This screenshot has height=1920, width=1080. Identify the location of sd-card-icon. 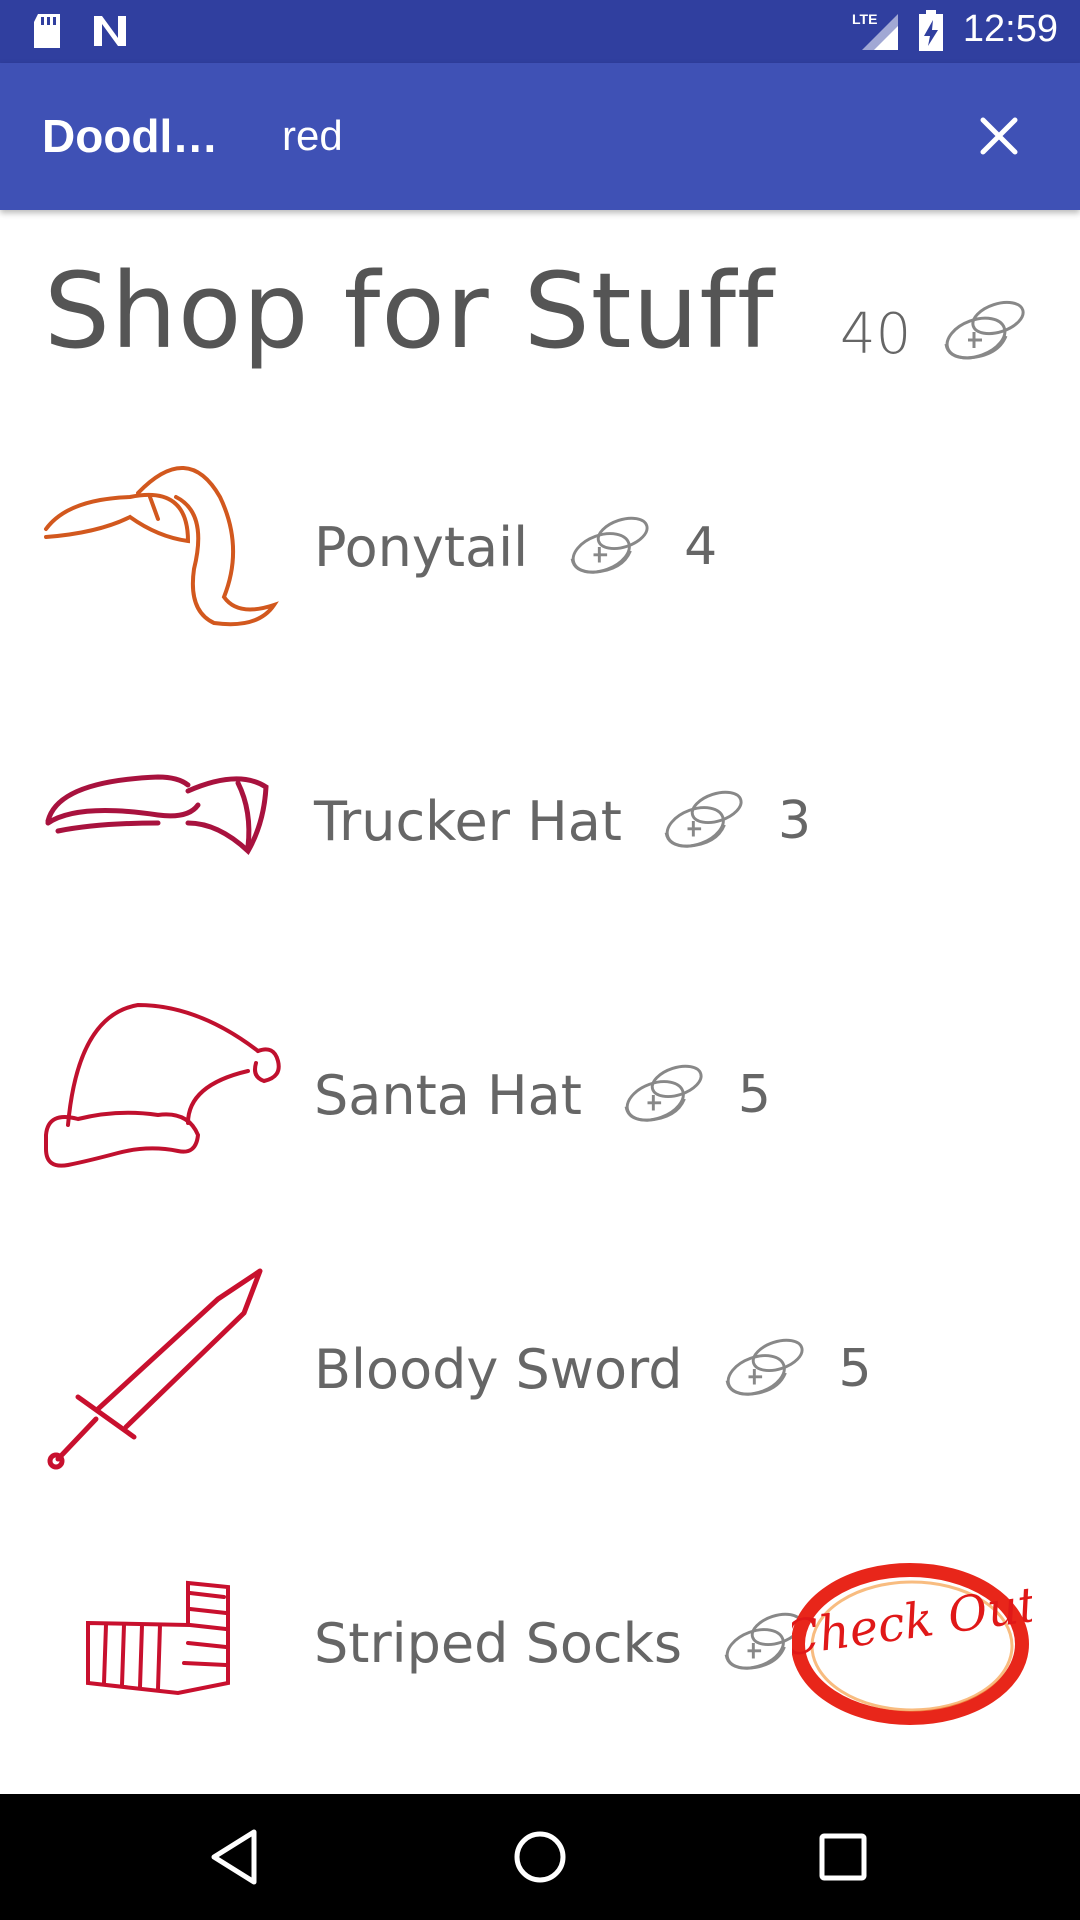
(47, 31).